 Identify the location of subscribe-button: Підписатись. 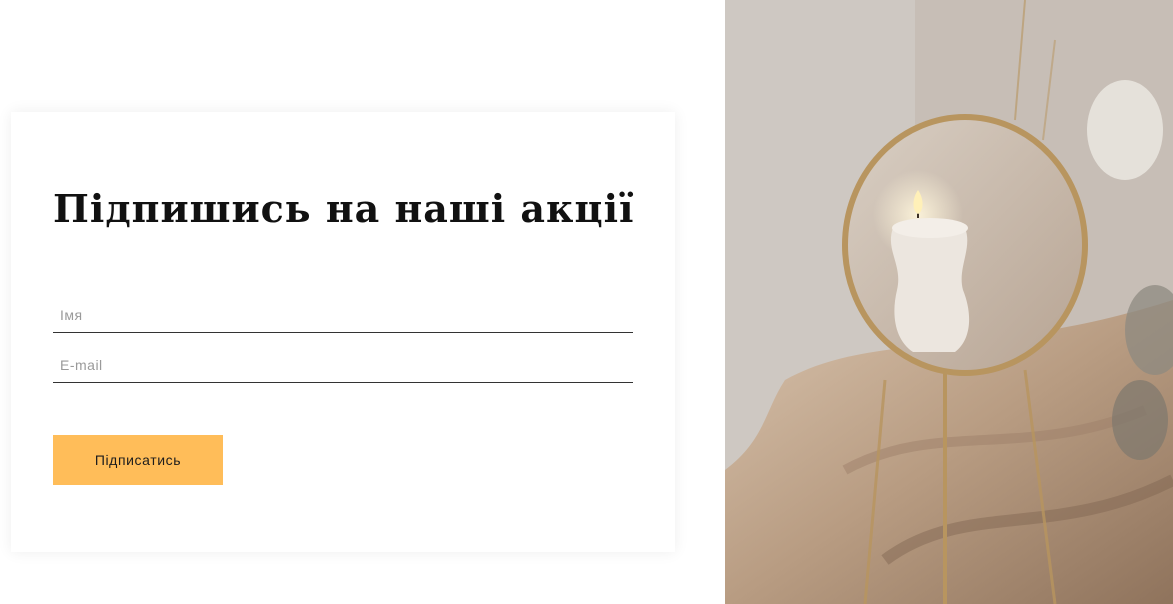
(138, 460).